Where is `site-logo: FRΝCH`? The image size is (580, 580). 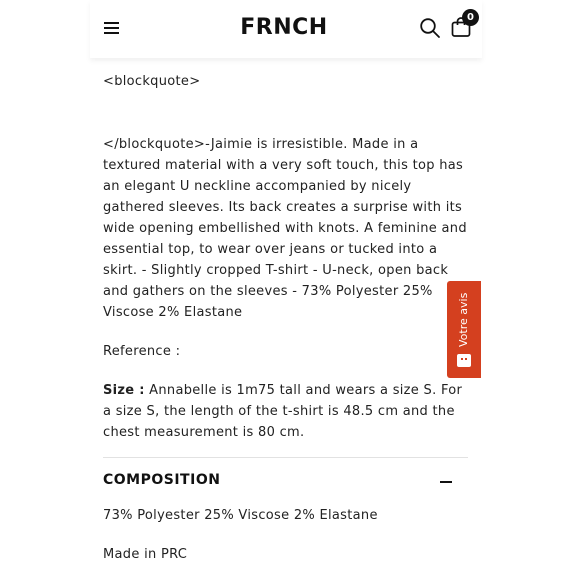 site-logo: FRΝCH is located at coordinates (284, 28).